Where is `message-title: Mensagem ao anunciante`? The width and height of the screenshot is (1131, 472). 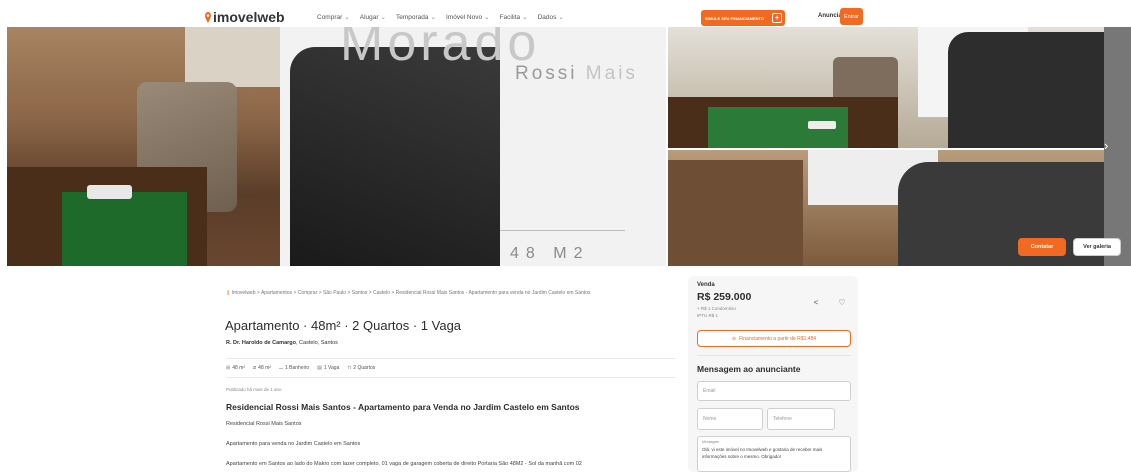
message-title: Mensagem ao anunciante is located at coordinates (749, 369).